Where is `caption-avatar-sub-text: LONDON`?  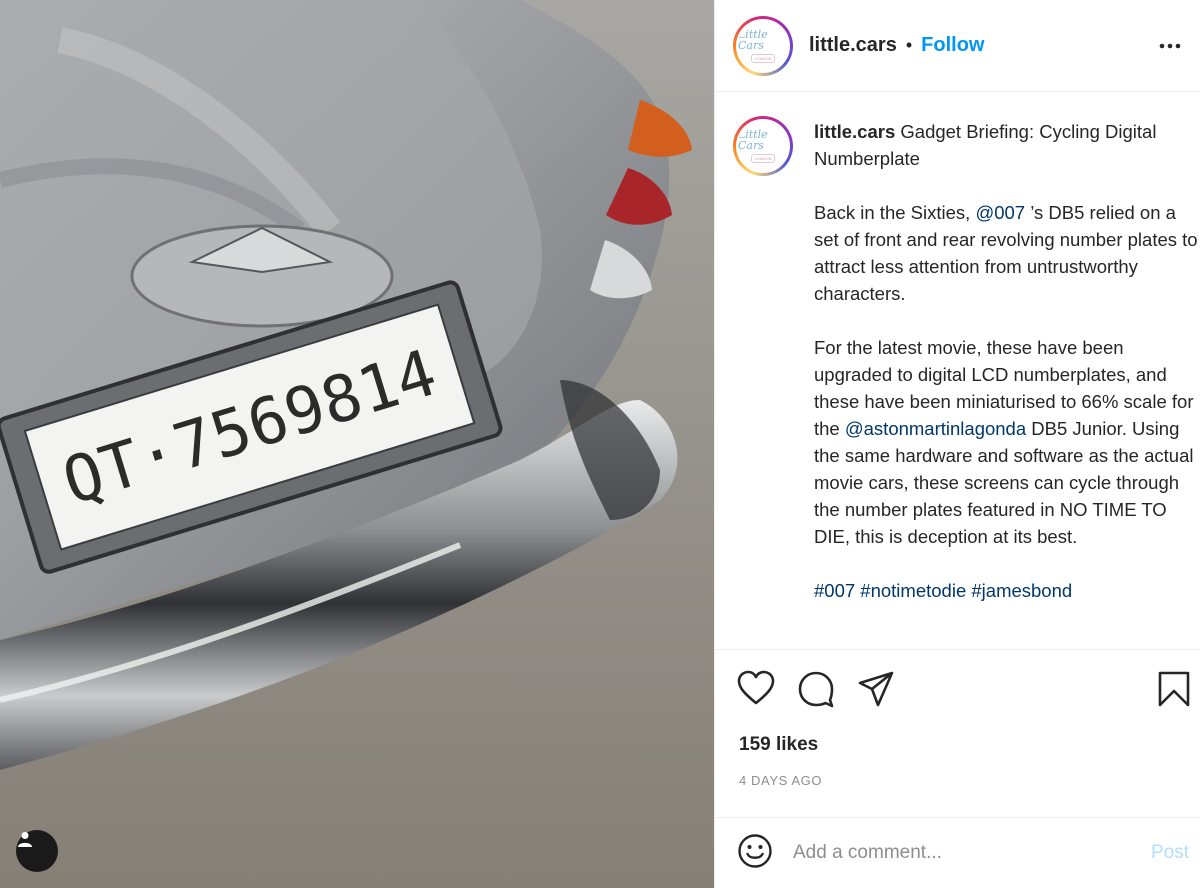
caption-avatar-sub-text: LONDON is located at coordinates (763, 158).